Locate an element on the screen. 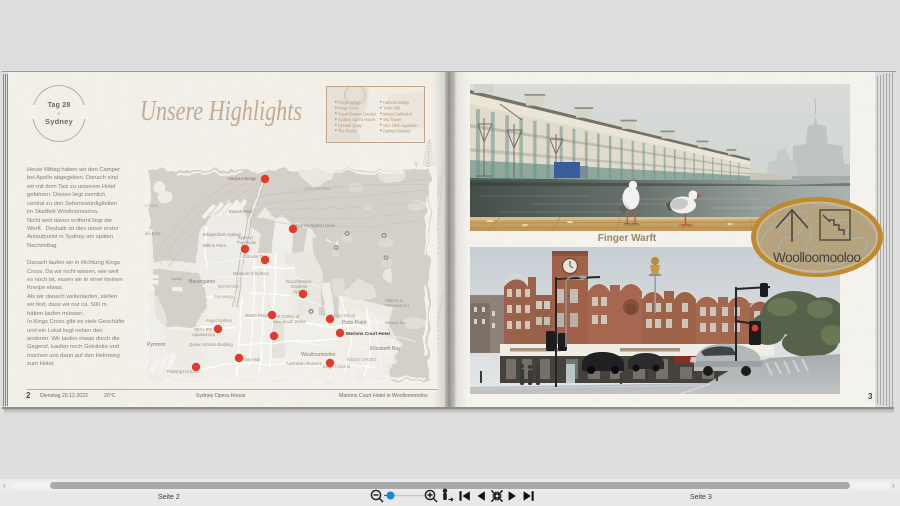 The width and height of the screenshot is (900, 506). svg-text: Barangaroo is located at coordinates (202, 282).